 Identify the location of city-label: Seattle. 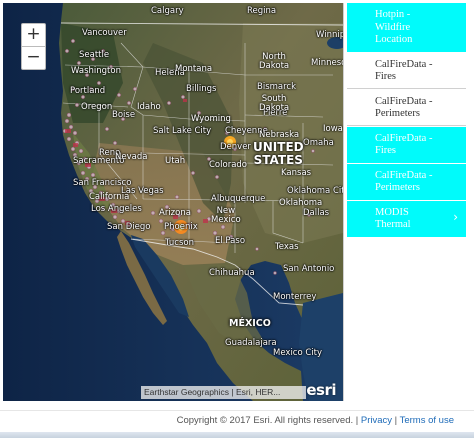
(94, 55).